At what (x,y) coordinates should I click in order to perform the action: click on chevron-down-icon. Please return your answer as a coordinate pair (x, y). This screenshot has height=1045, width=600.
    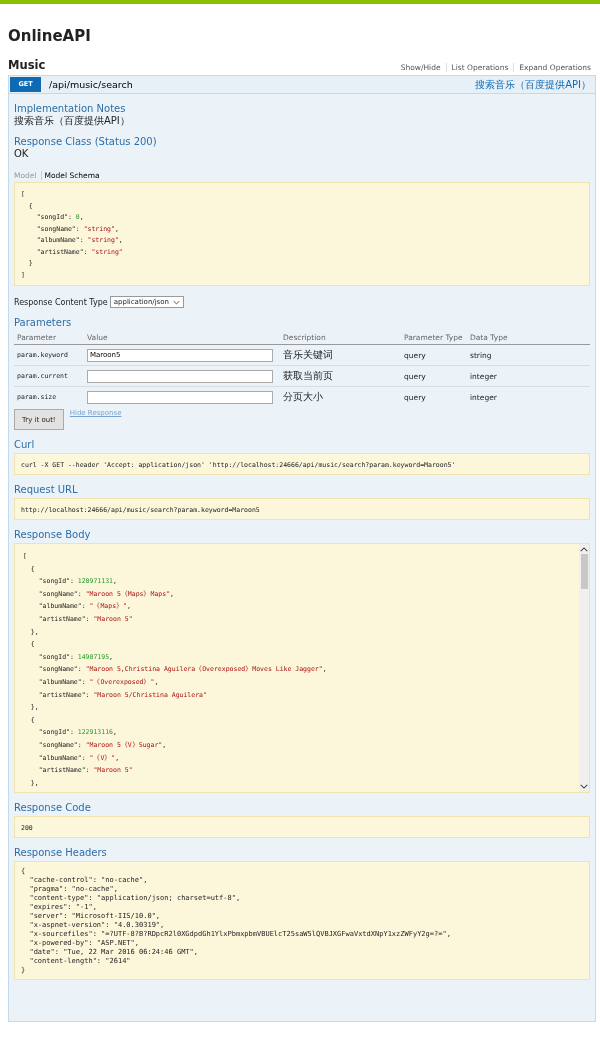
    Looking at the image, I should click on (176, 302).